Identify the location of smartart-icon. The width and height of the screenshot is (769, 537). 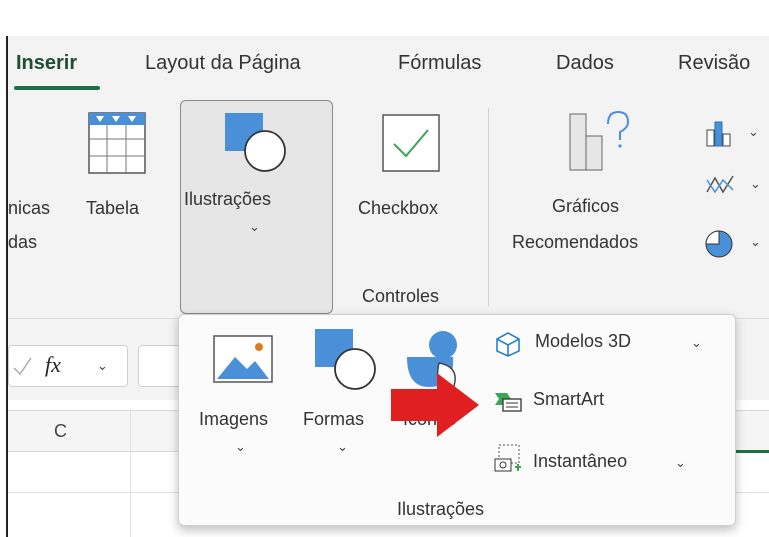
(508, 402).